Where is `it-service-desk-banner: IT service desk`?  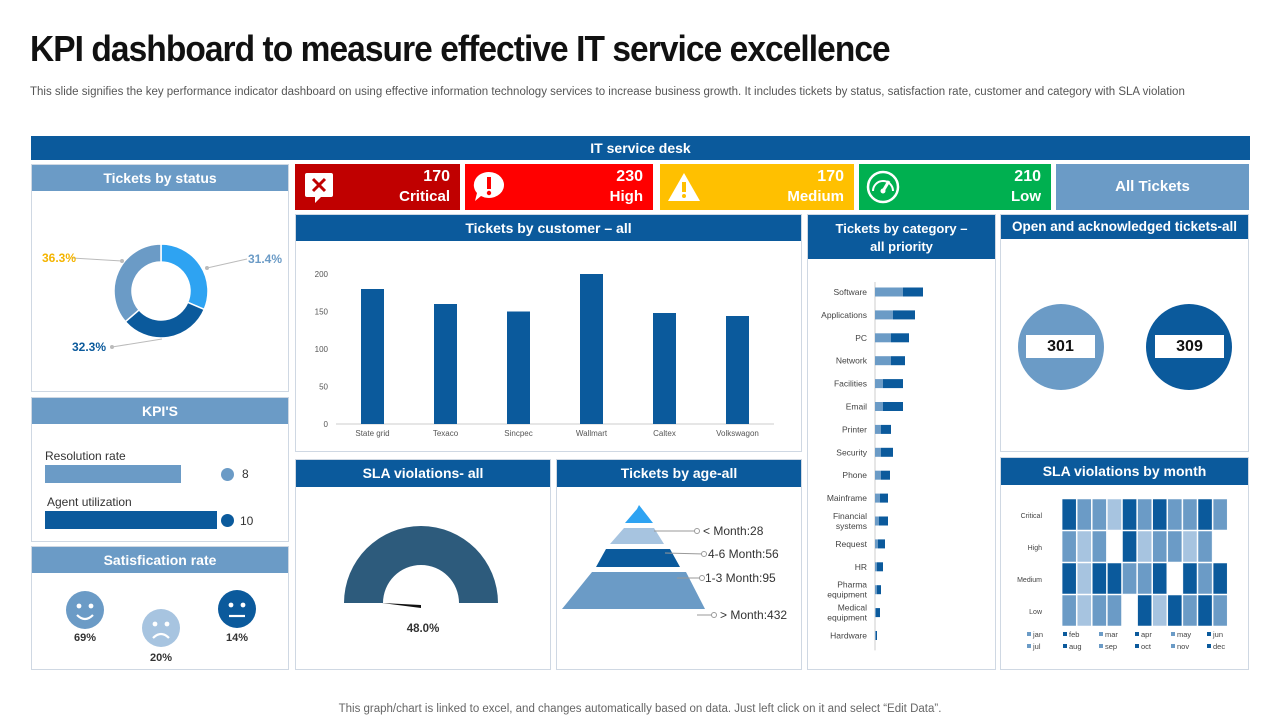
it-service-desk-banner: IT service desk is located at coordinates (640, 148).